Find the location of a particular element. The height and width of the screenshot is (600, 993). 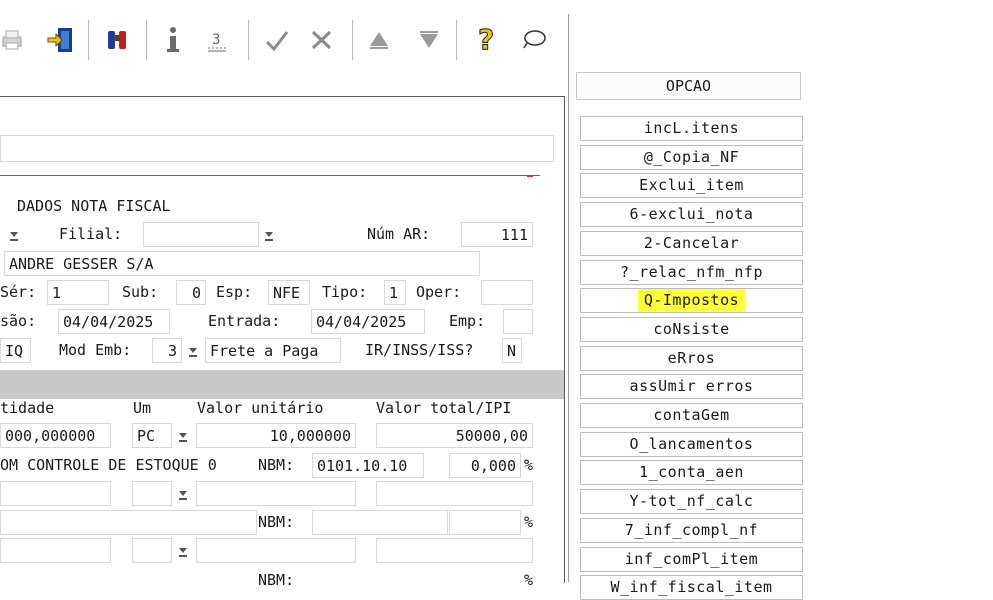

frete-field: Frete a Paga is located at coordinates (273, 350).